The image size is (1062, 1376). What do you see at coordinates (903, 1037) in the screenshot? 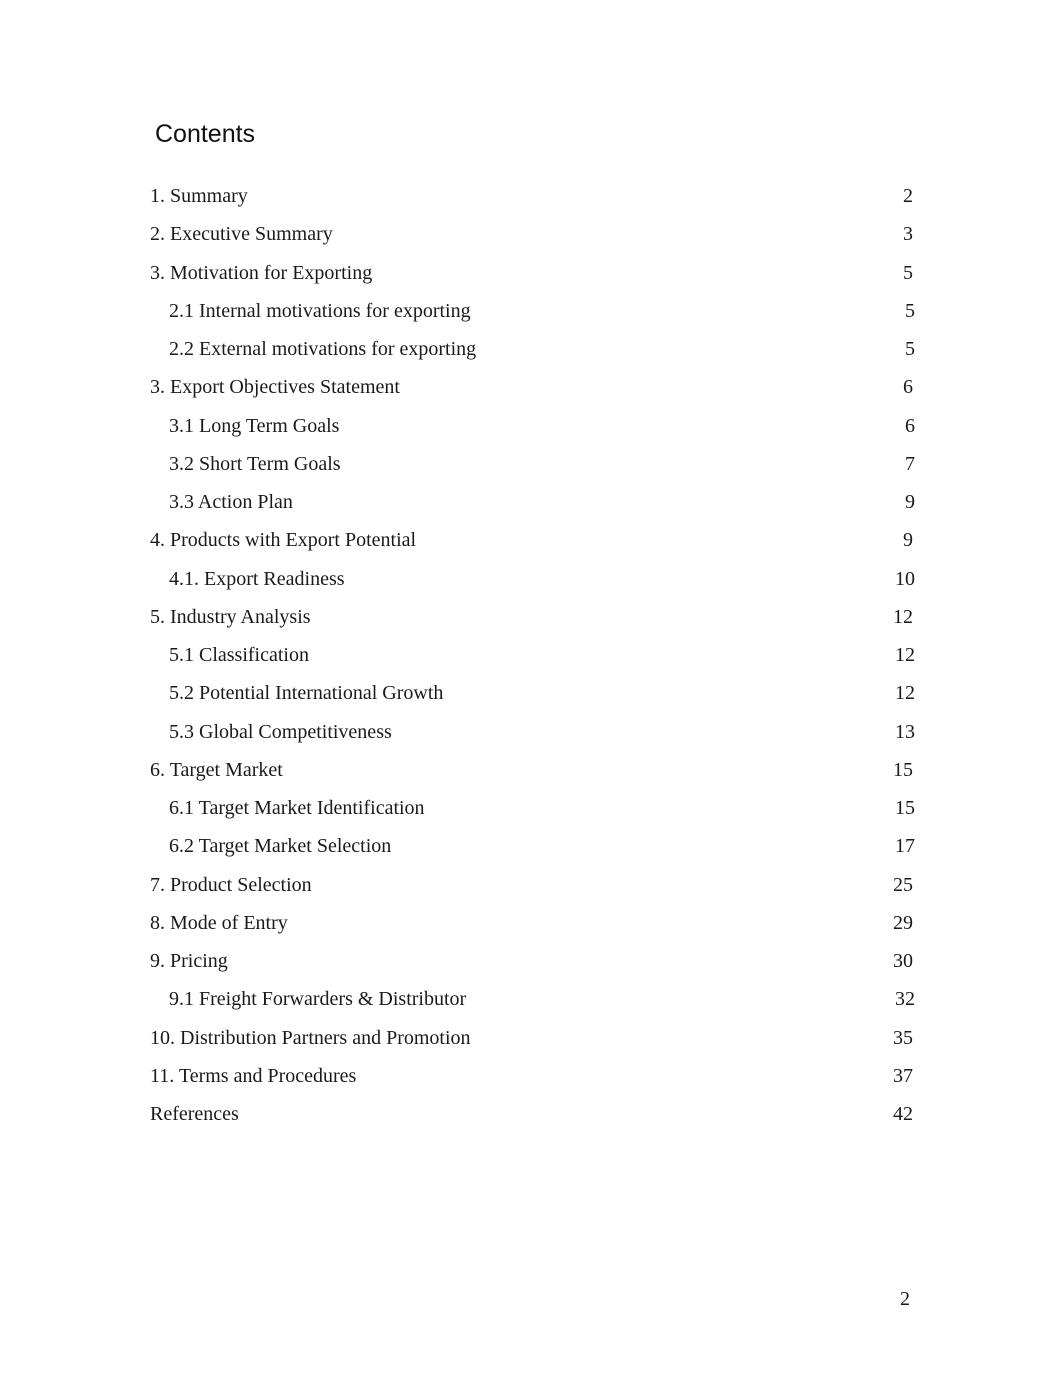
I see `toc-entry-page: 35` at bounding box center [903, 1037].